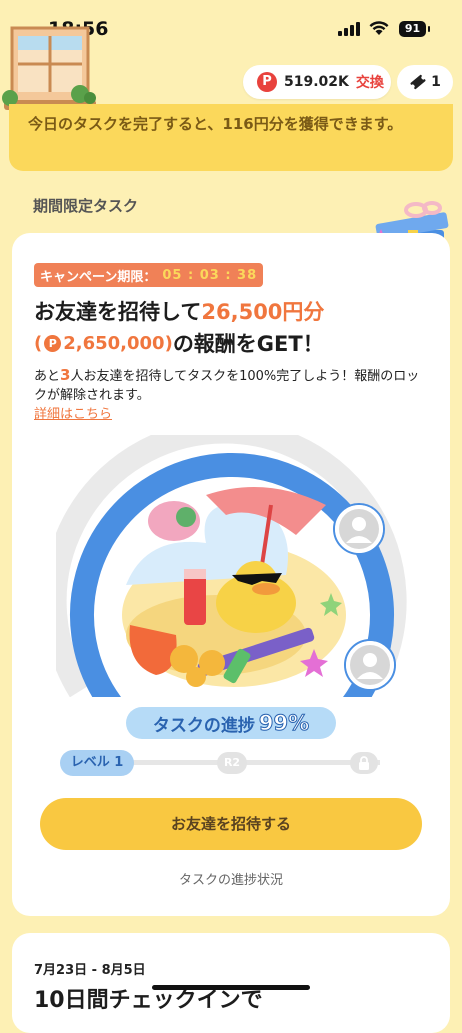 The height and width of the screenshot is (1033, 462). I want to click on cellular-signal-icon, so click(349, 29).